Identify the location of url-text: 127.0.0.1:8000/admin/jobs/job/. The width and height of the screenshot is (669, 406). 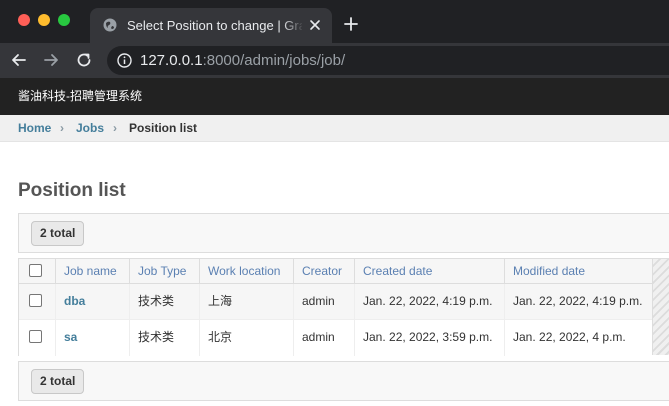
(242, 61).